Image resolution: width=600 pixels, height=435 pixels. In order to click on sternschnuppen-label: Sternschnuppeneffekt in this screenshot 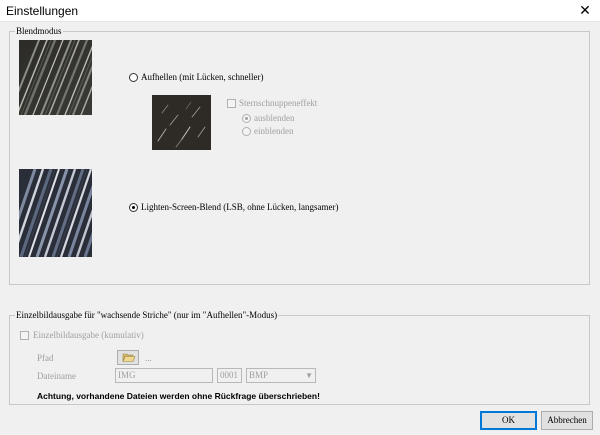, I will do `click(278, 103)`.